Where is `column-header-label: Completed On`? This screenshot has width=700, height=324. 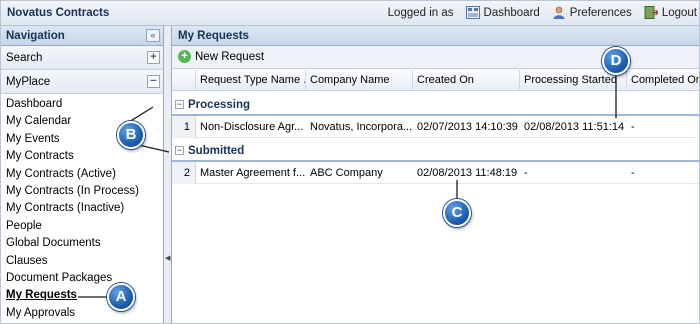
column-header-label: Completed On is located at coordinates (665, 80).